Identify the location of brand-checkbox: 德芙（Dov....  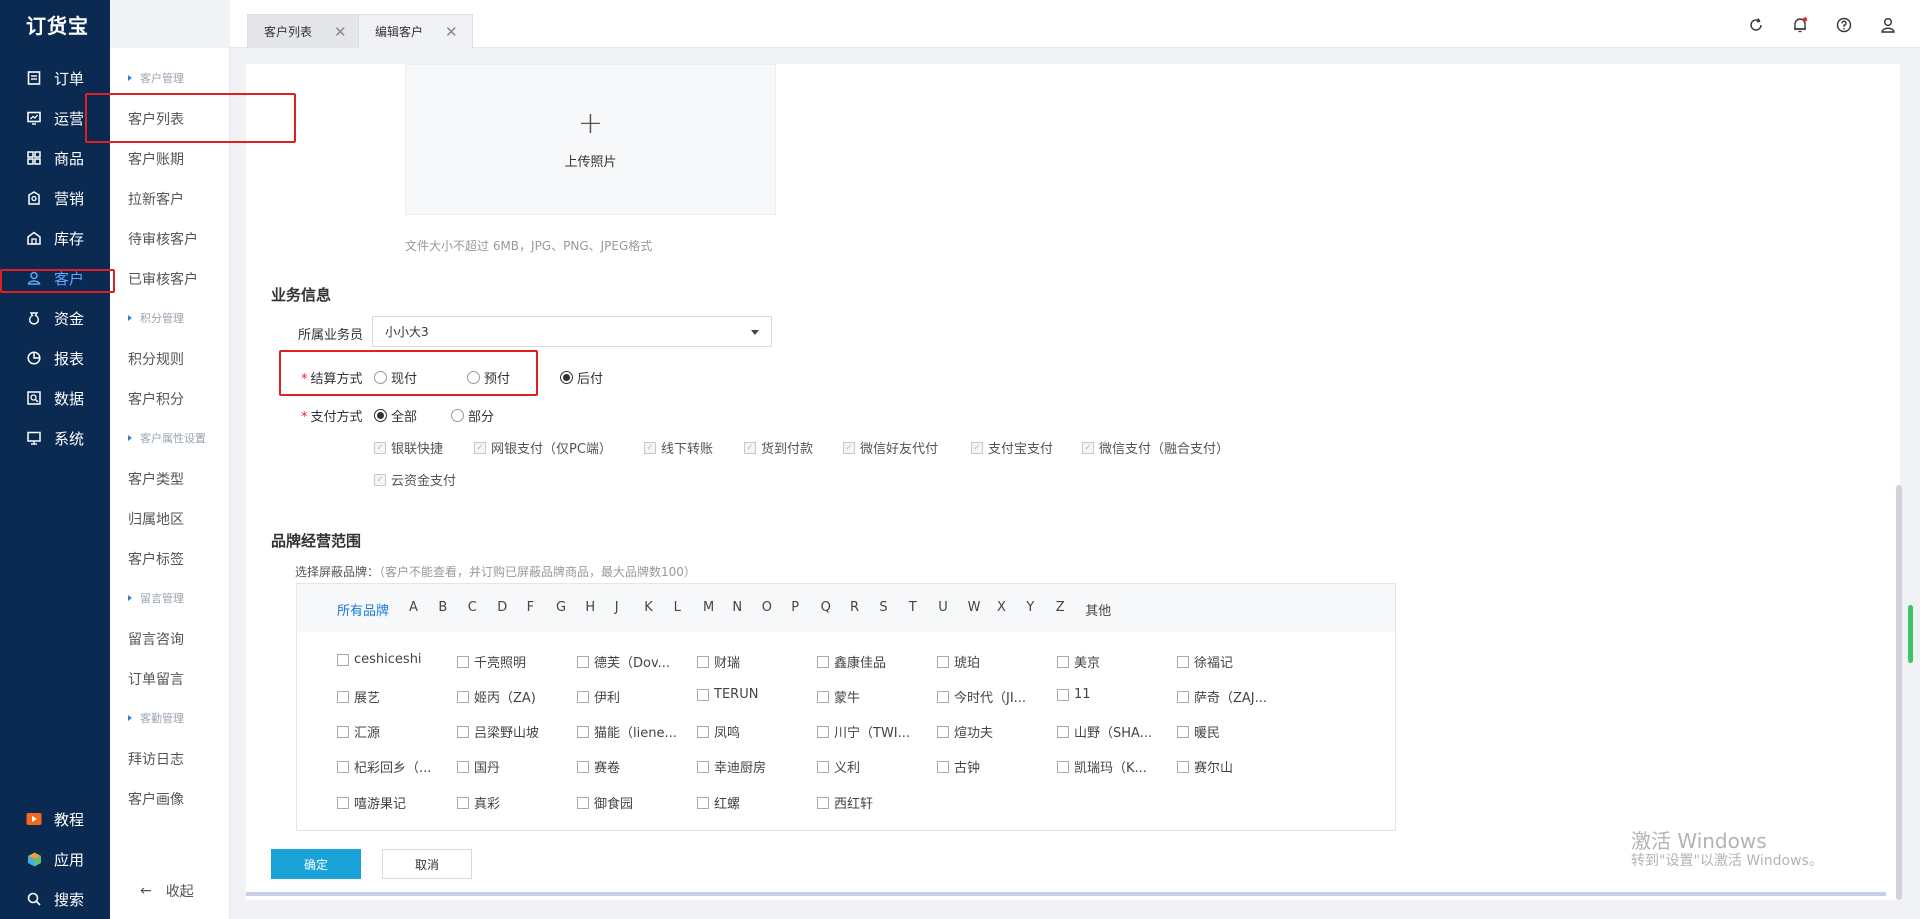
(632, 661).